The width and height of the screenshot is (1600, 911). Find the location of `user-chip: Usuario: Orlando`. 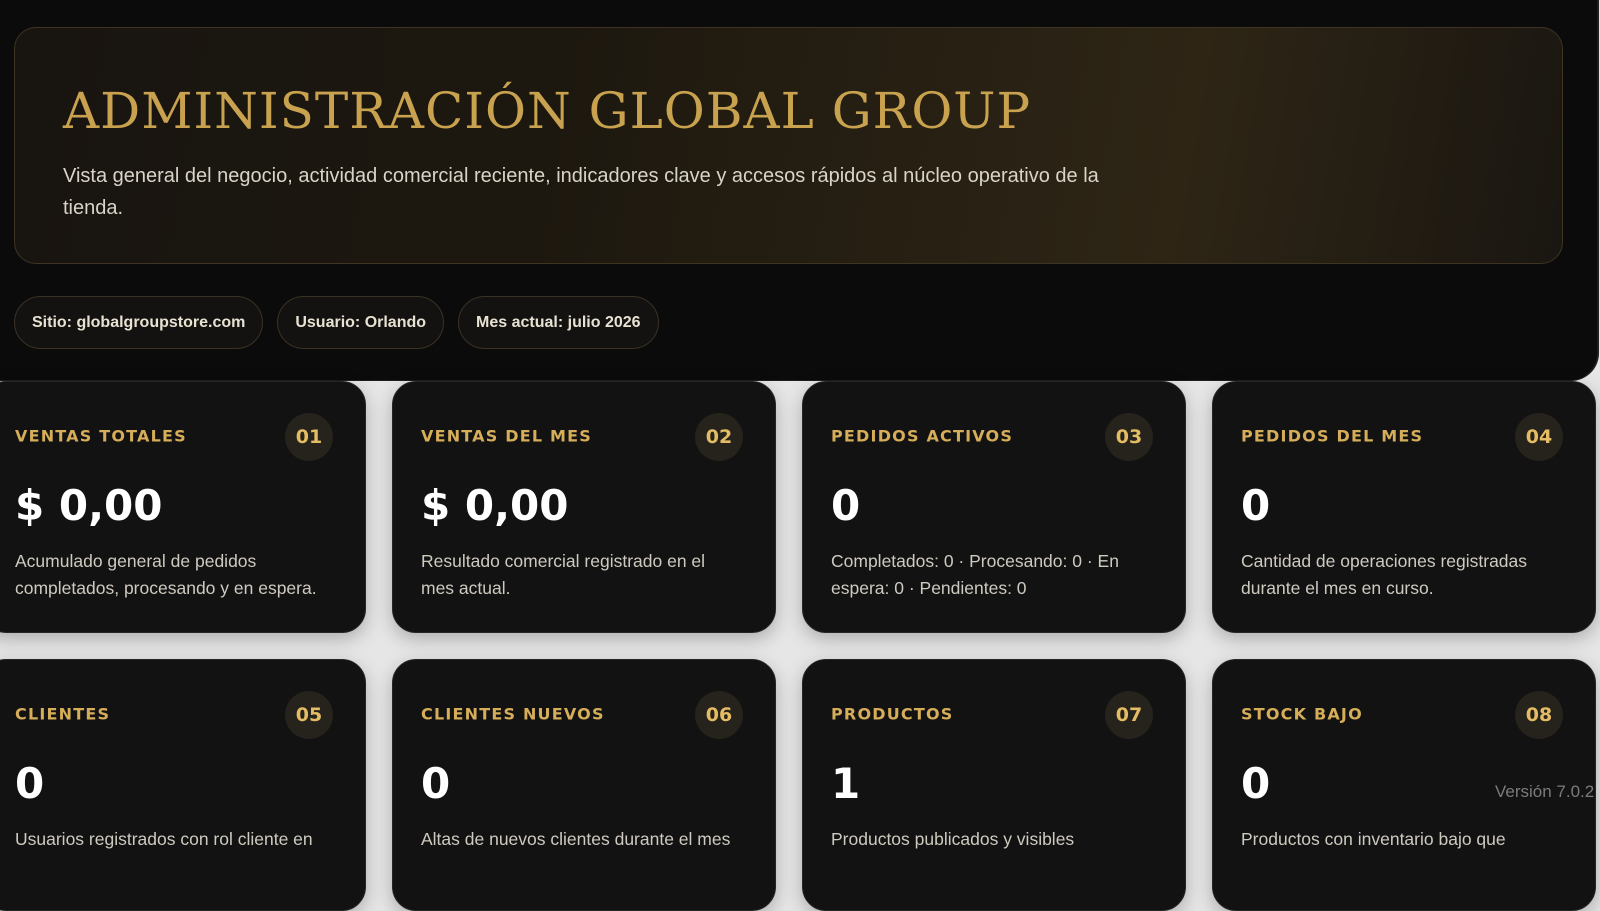

user-chip: Usuario: Orlando is located at coordinates (361, 322).